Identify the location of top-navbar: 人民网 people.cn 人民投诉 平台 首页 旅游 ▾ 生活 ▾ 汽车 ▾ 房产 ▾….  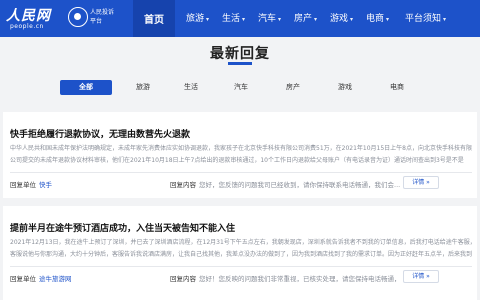
(240, 18).